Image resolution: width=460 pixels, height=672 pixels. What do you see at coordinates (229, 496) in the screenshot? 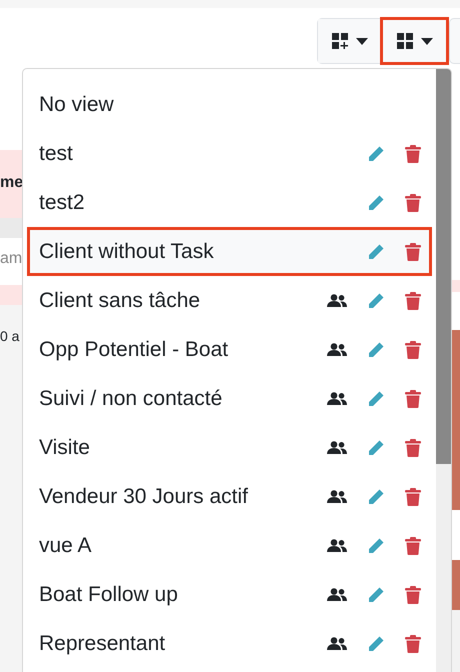
I see `menu-item: Vendeur 30 Jours actif` at bounding box center [229, 496].